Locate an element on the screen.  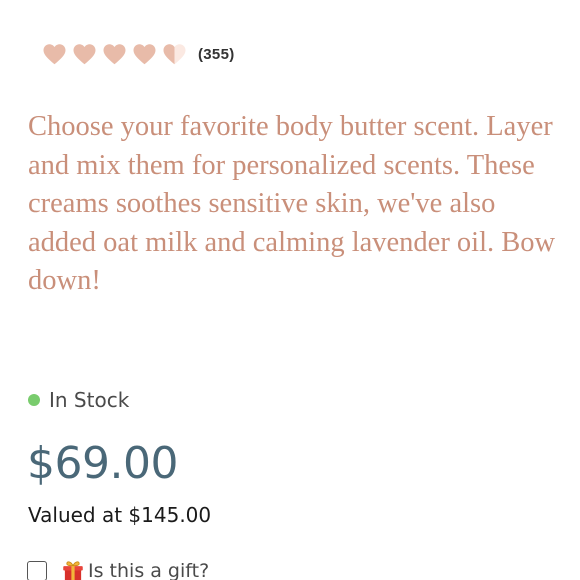
stock-indicator-dot is located at coordinates (34, 400).